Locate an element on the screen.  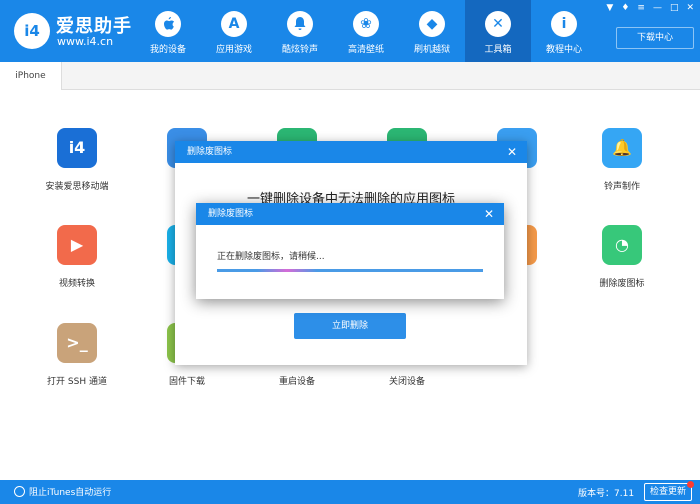
tool-label: 安装爱思移动端 is located at coordinates (77, 187).